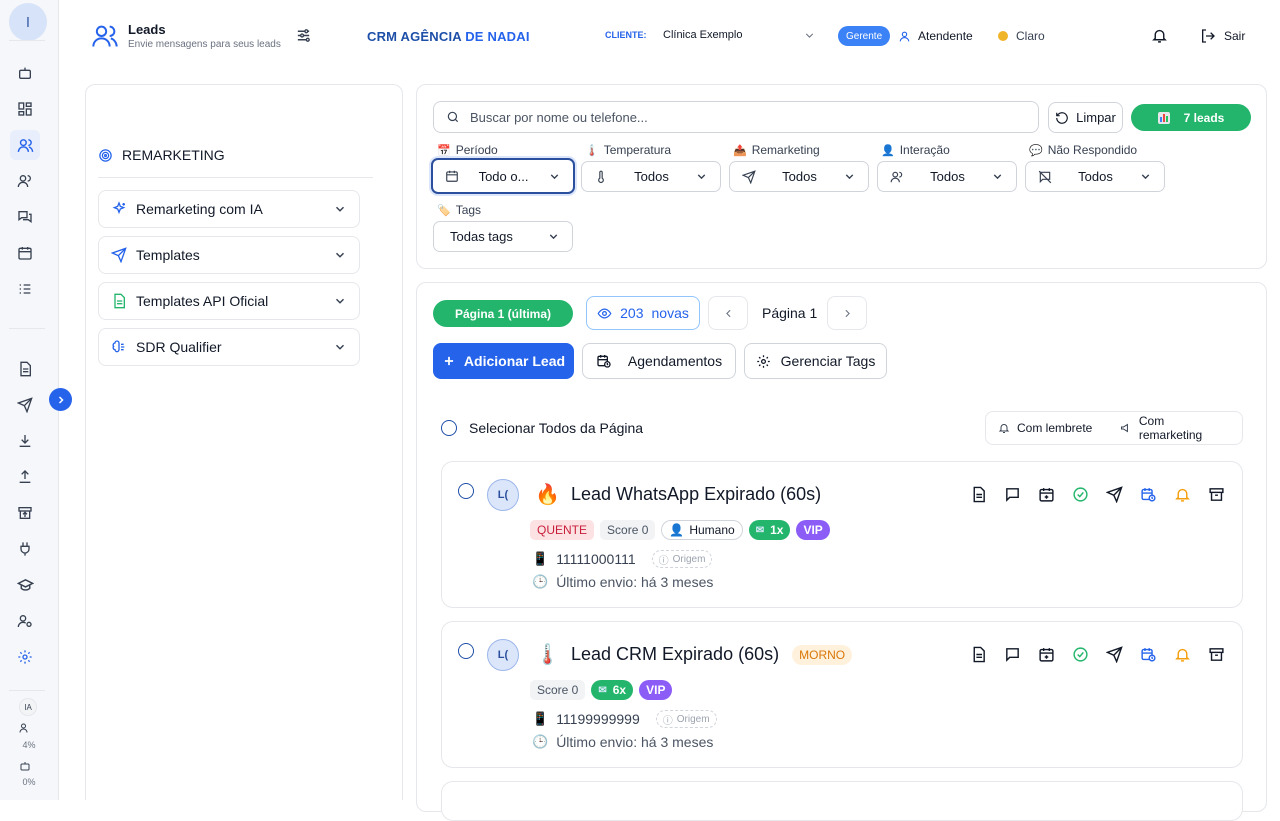 This screenshot has width=1280, height=821. What do you see at coordinates (1021, 36) in the screenshot?
I see `theme-toggle: Claro` at bounding box center [1021, 36].